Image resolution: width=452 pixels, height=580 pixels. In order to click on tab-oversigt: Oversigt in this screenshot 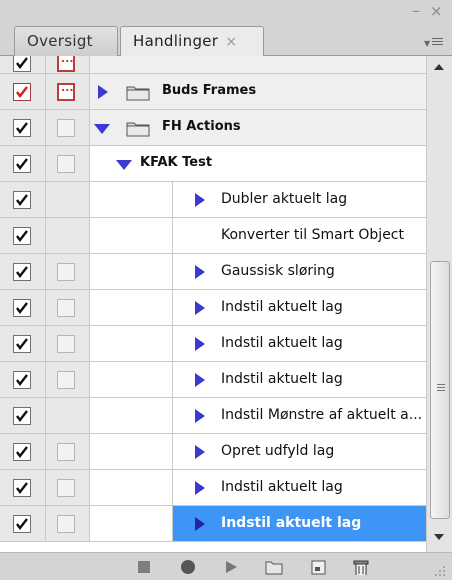, I will do `click(66, 41)`.